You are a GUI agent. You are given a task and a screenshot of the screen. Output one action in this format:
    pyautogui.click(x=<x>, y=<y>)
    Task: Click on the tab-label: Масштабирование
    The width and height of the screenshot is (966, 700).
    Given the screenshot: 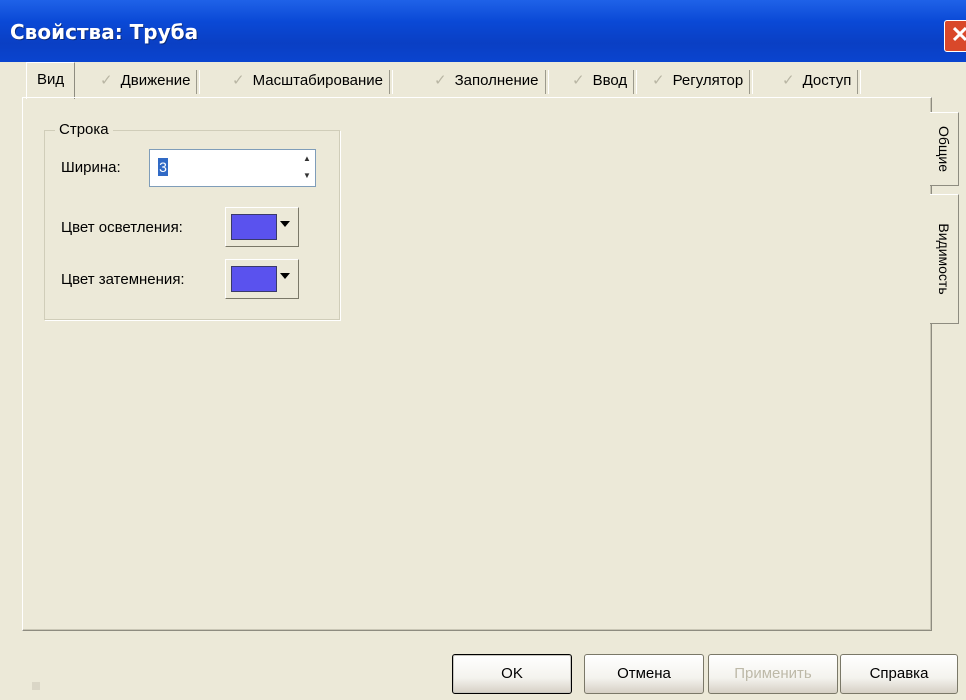 What is the action you would take?
    pyautogui.click(x=317, y=80)
    